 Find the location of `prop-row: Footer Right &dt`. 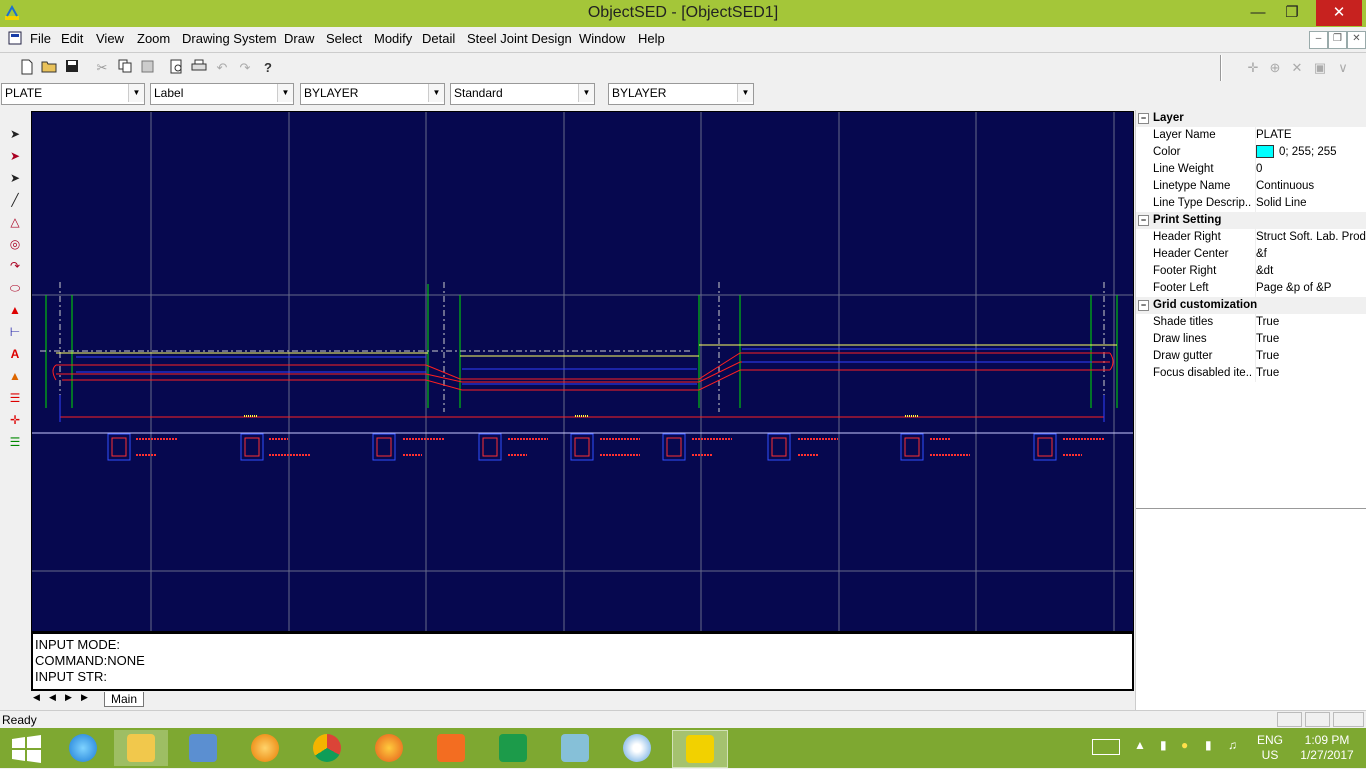

prop-row: Footer Right &dt is located at coordinates (1251, 271).